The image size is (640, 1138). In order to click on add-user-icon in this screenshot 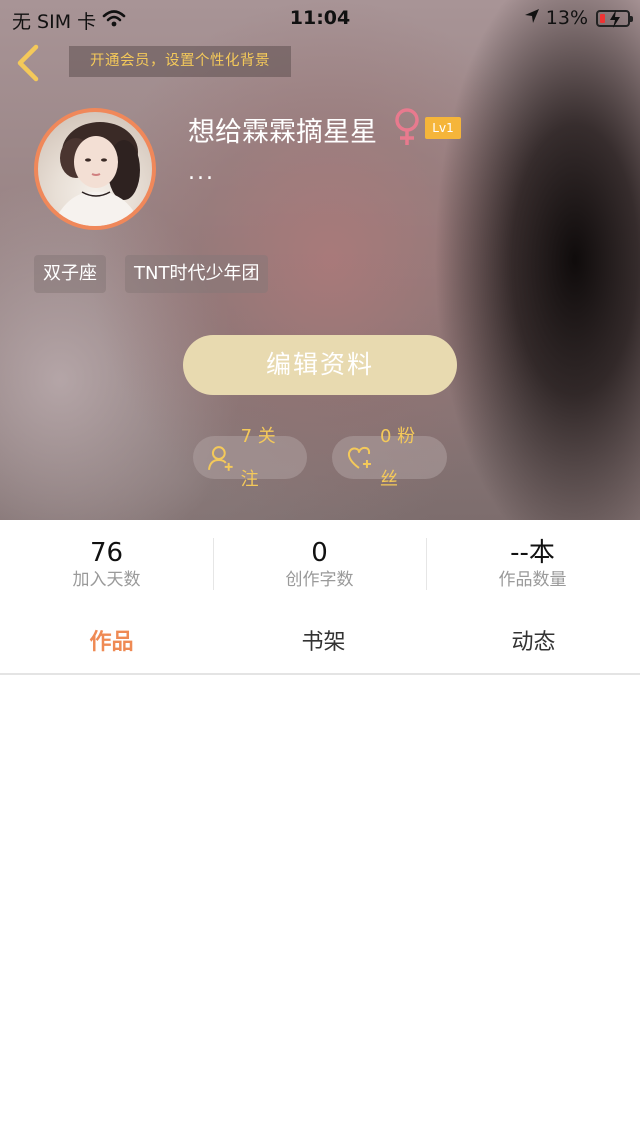, I will do `click(220, 458)`.